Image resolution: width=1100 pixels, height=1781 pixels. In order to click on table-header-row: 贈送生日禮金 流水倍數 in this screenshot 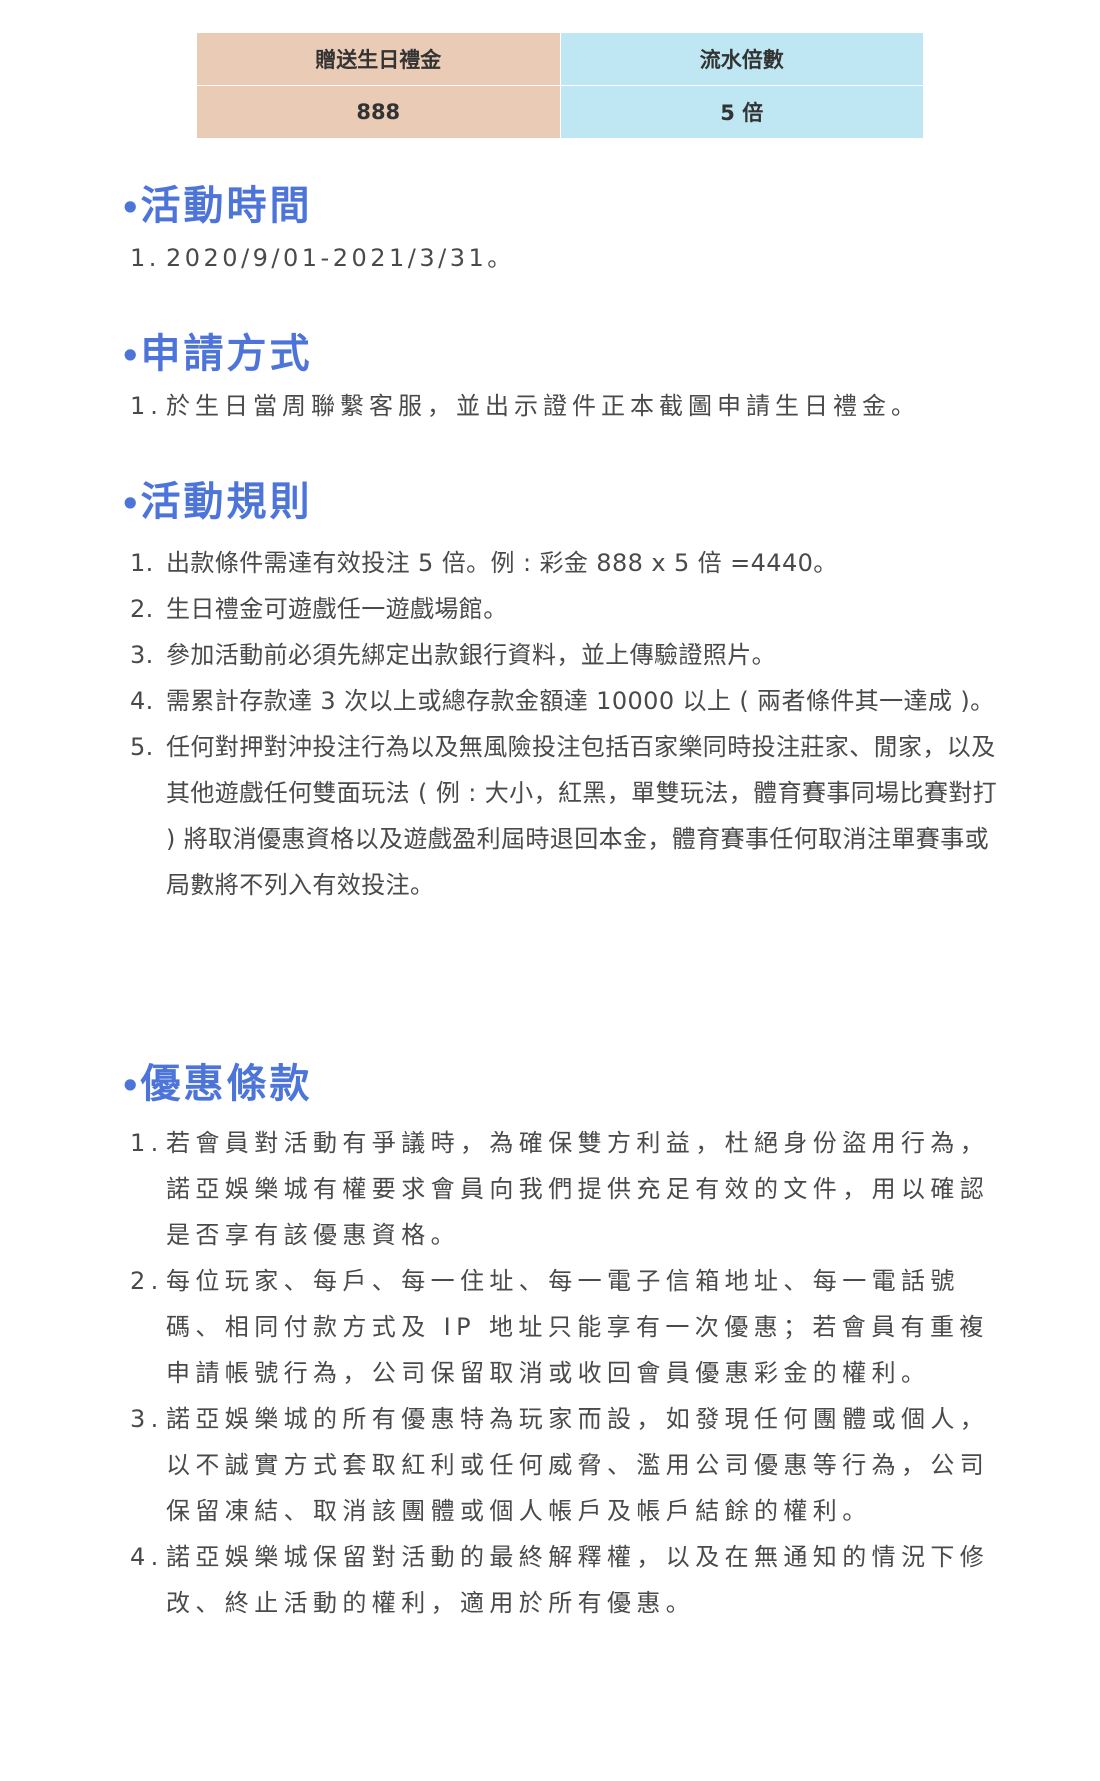, I will do `click(560, 59)`.